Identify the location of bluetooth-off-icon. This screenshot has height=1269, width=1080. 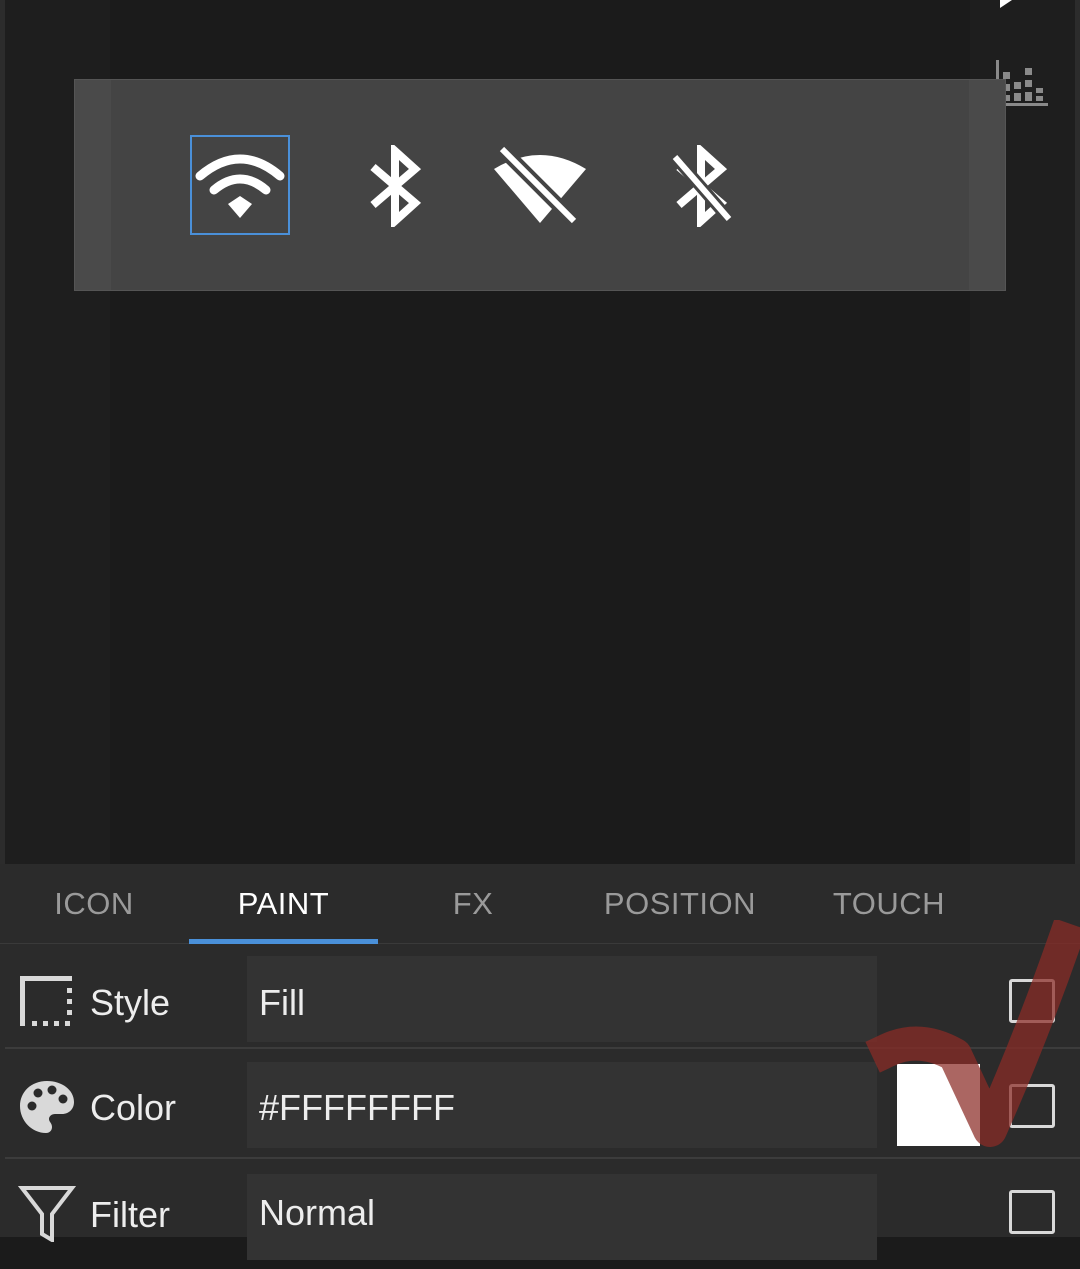
(700, 186).